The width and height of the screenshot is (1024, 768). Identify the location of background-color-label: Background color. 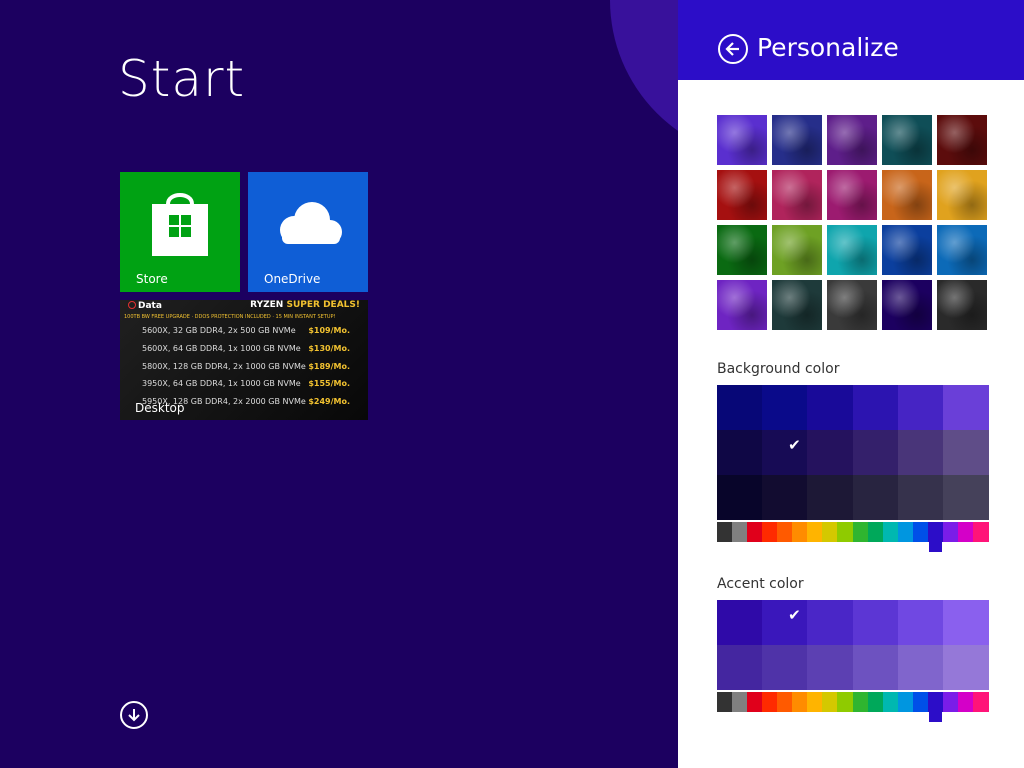
(778, 369).